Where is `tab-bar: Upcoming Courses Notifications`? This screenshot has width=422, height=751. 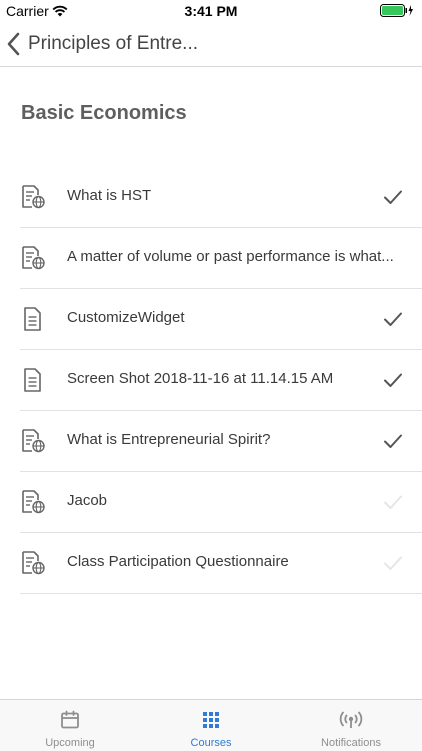 tab-bar: Upcoming Courses Notifications is located at coordinates (211, 725).